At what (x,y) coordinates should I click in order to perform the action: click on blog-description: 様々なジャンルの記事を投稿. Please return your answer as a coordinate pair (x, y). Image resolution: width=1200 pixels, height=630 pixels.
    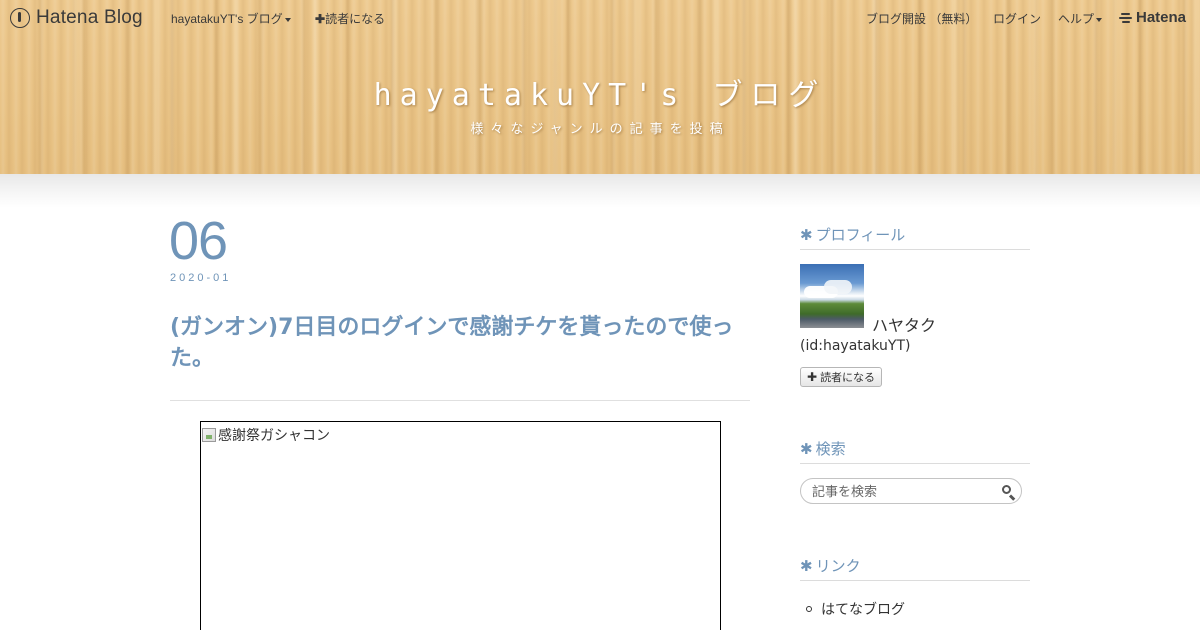
    Looking at the image, I should click on (600, 129).